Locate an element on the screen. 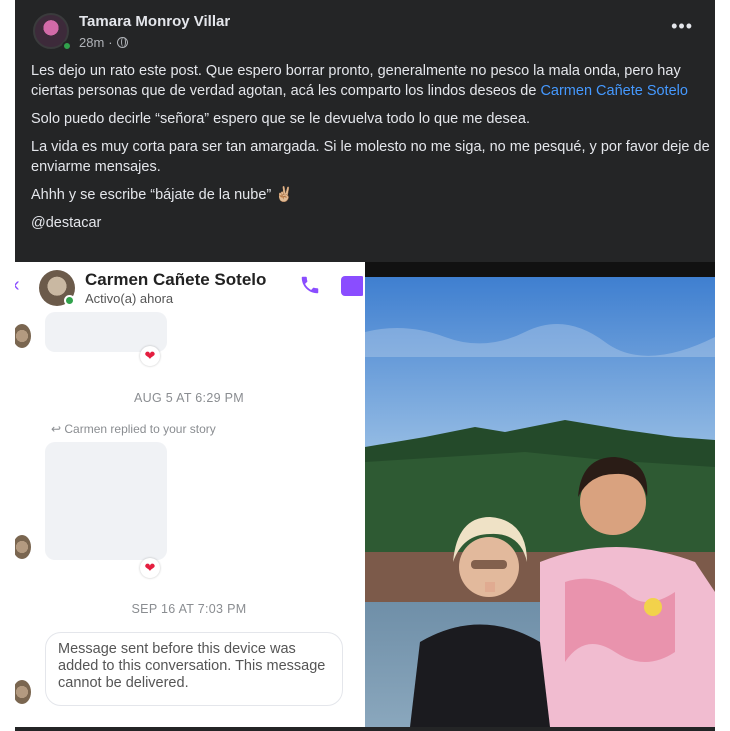 The width and height of the screenshot is (730, 731). contact-name: Carmen Cañete Sotelo is located at coordinates (176, 279).